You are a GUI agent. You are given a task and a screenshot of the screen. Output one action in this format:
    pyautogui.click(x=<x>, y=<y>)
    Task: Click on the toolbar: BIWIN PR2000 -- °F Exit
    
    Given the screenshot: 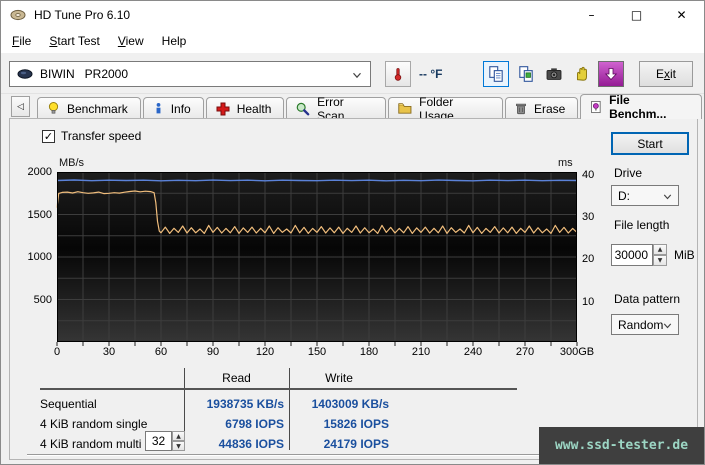 What is the action you would take?
    pyautogui.click(x=352, y=73)
    